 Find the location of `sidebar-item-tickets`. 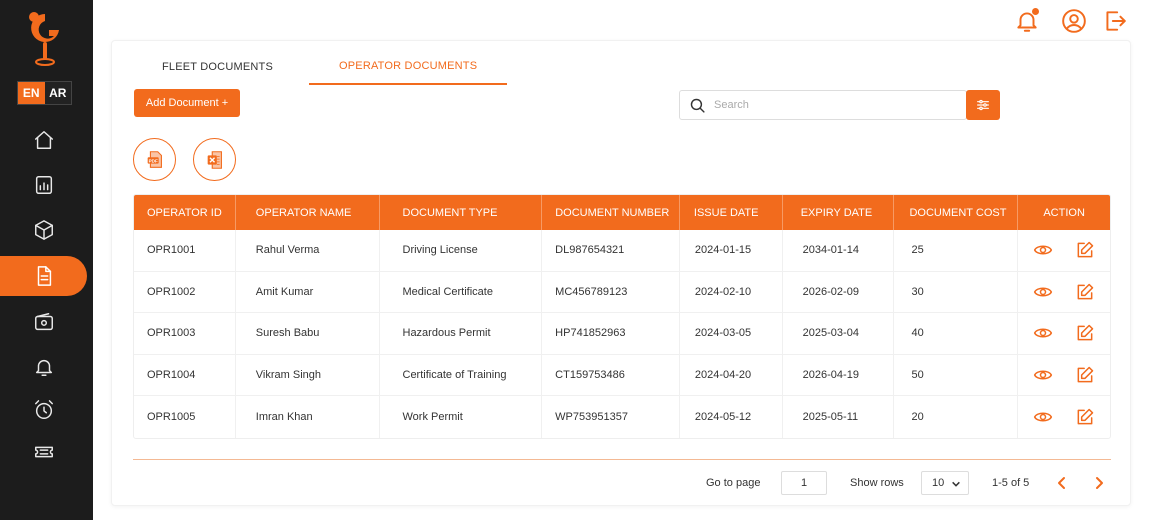

sidebar-item-tickets is located at coordinates (43, 452).